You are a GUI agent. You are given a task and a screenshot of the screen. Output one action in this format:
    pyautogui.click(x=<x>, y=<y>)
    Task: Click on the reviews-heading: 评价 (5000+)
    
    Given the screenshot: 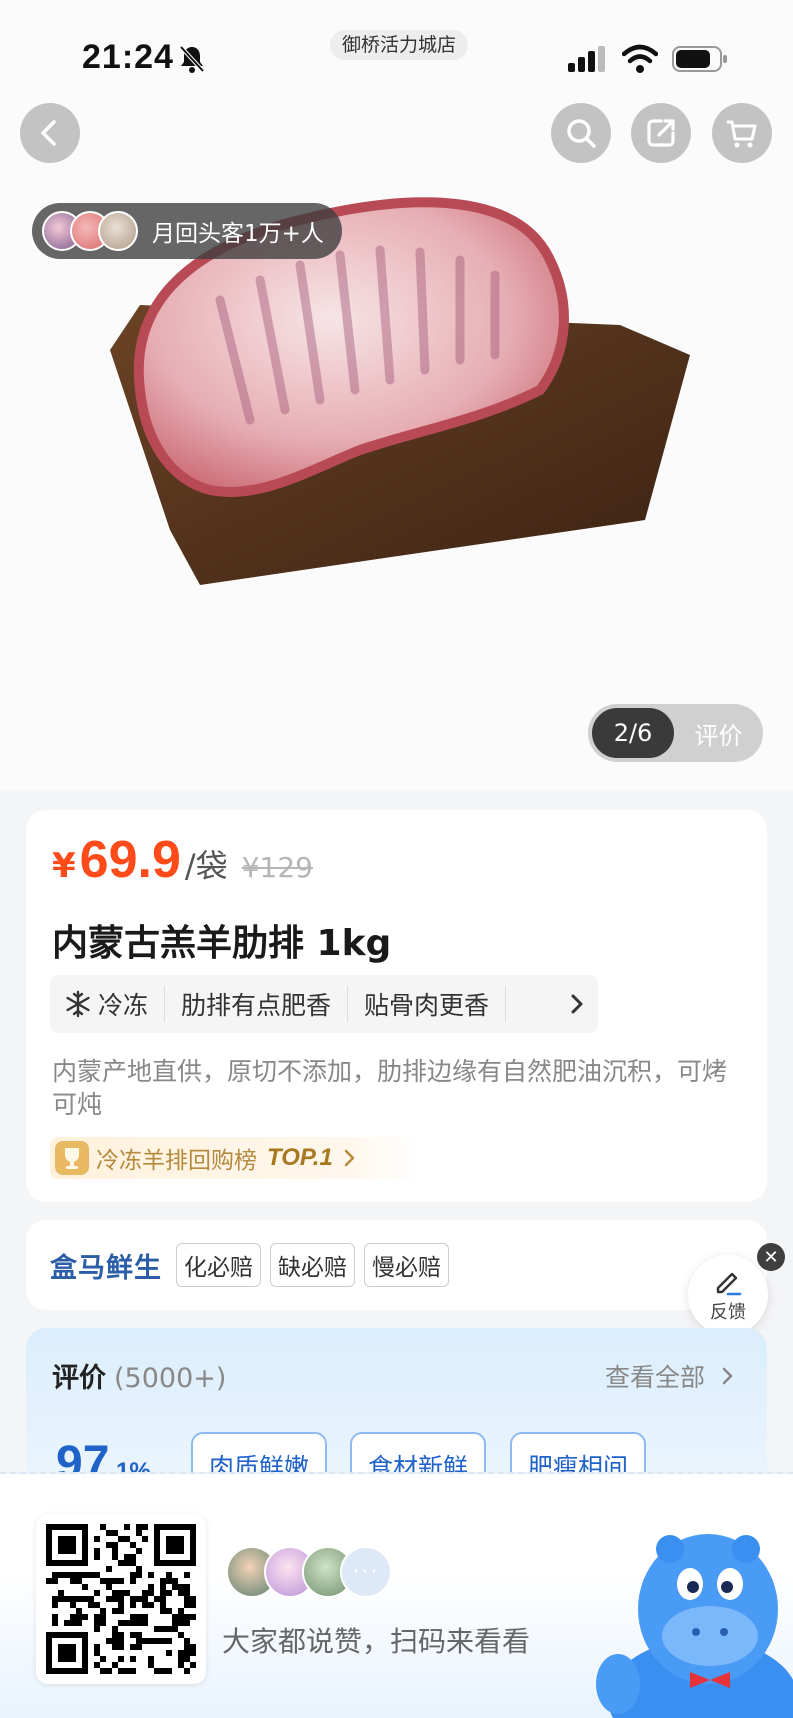 What is the action you would take?
    pyautogui.click(x=139, y=1375)
    